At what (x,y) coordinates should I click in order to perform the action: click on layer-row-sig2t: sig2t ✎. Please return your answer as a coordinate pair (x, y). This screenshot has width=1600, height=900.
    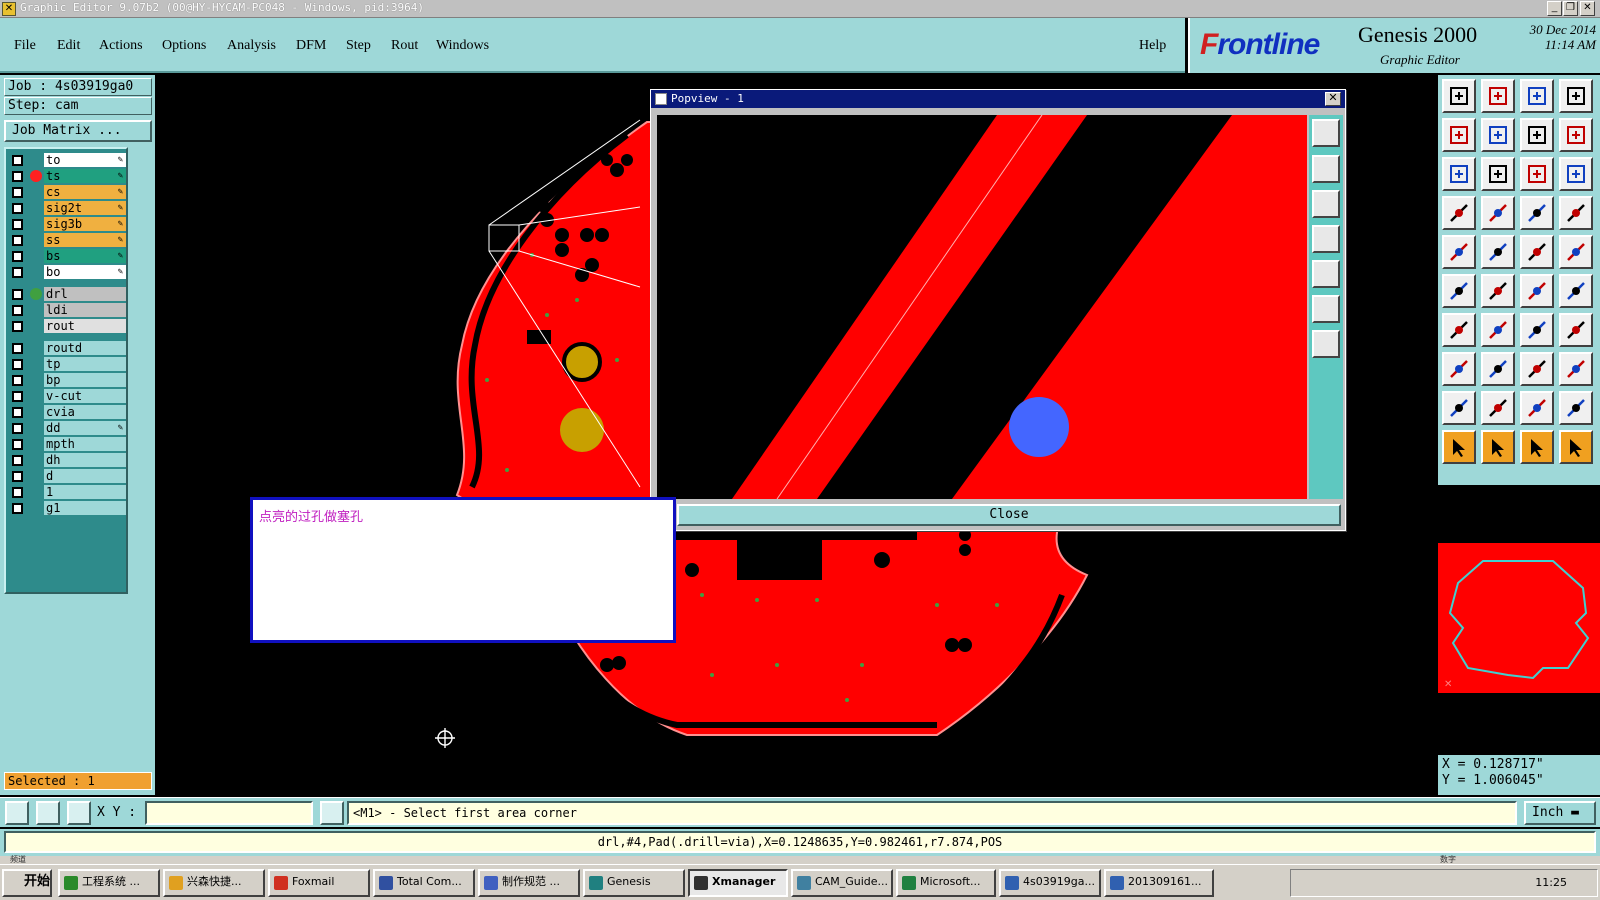
    Looking at the image, I should click on (67, 208).